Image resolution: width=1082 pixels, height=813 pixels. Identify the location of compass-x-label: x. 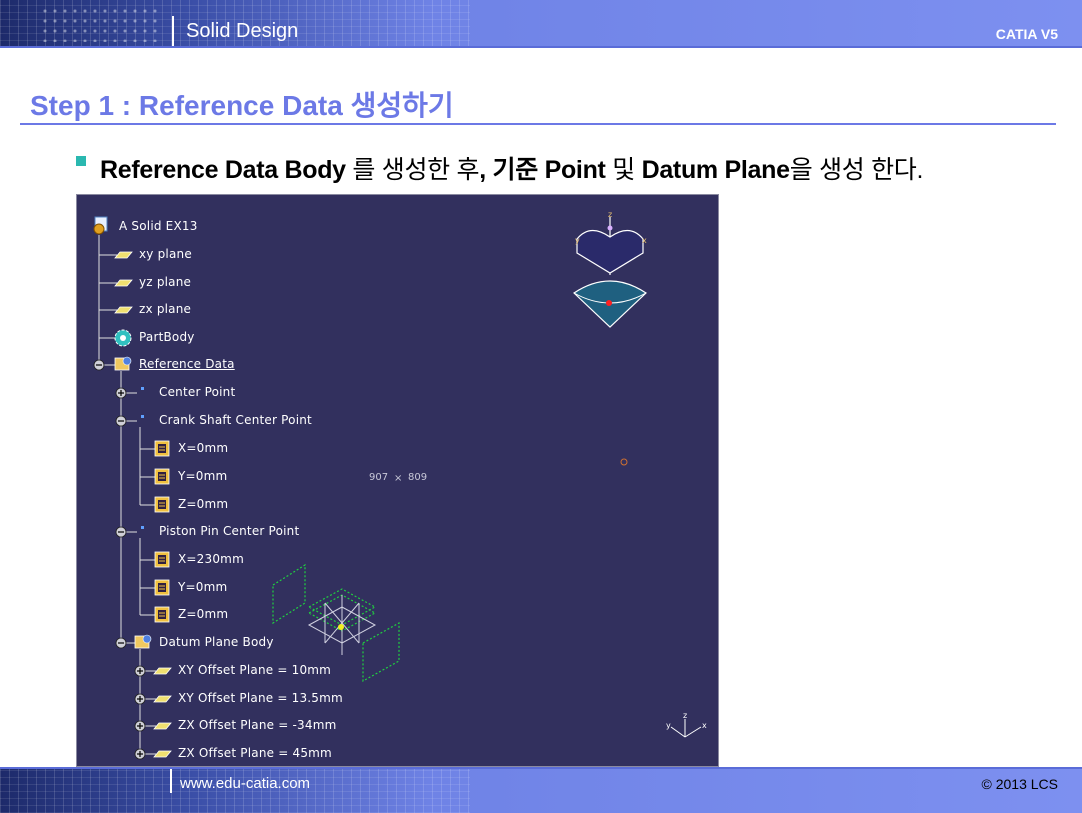
(644, 240).